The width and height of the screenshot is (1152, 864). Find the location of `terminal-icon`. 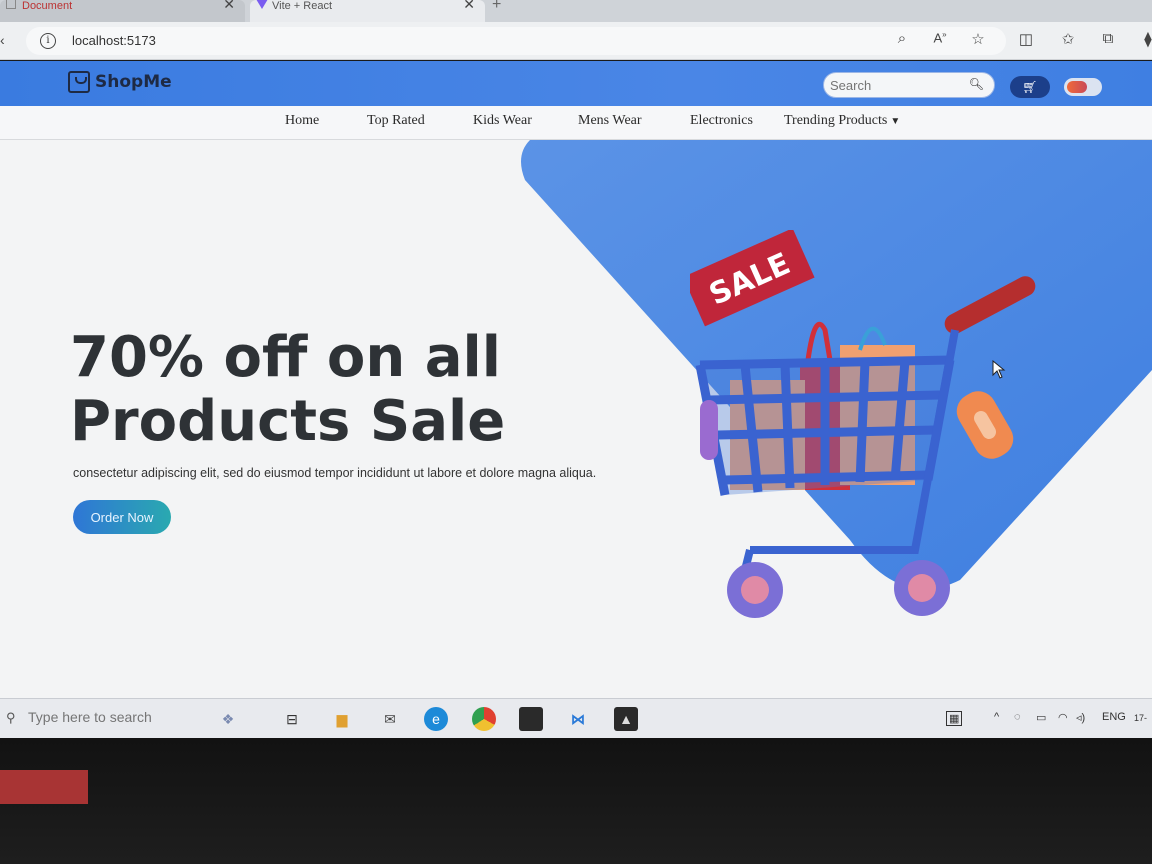

terminal-icon is located at coordinates (531, 719).